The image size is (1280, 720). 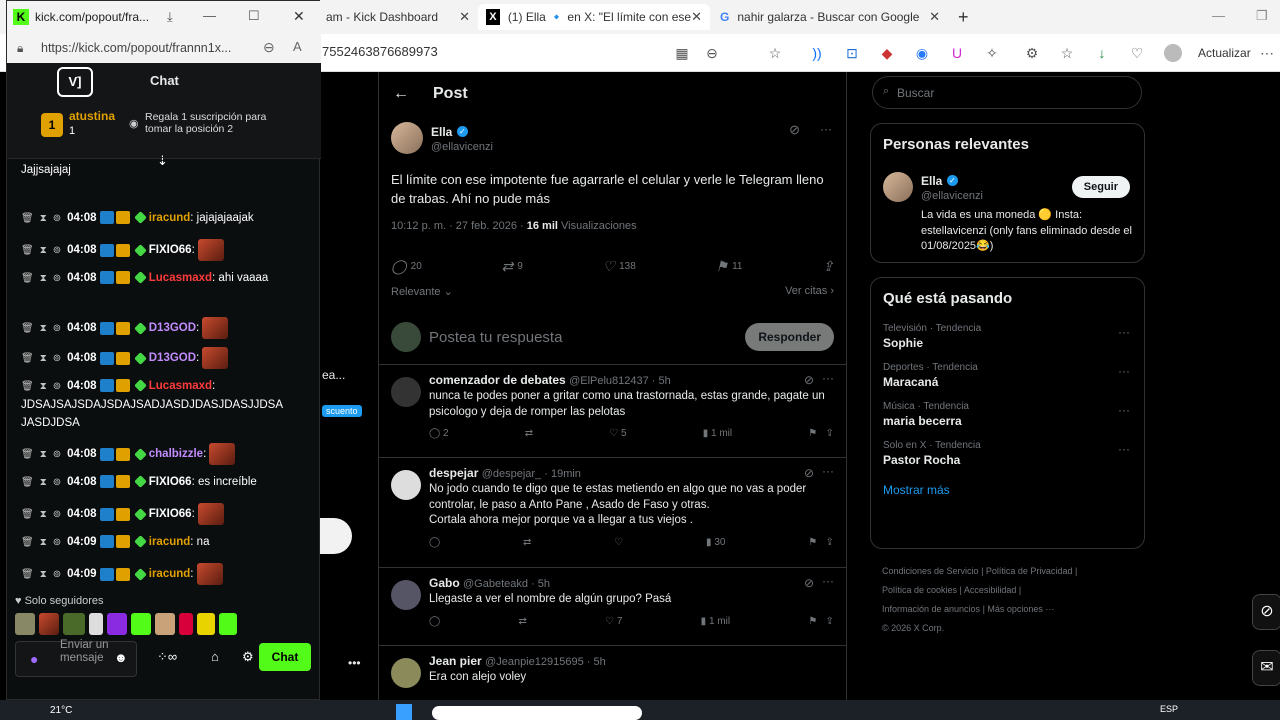 I want to click on download-icon: ↓, so click(x=1102, y=53).